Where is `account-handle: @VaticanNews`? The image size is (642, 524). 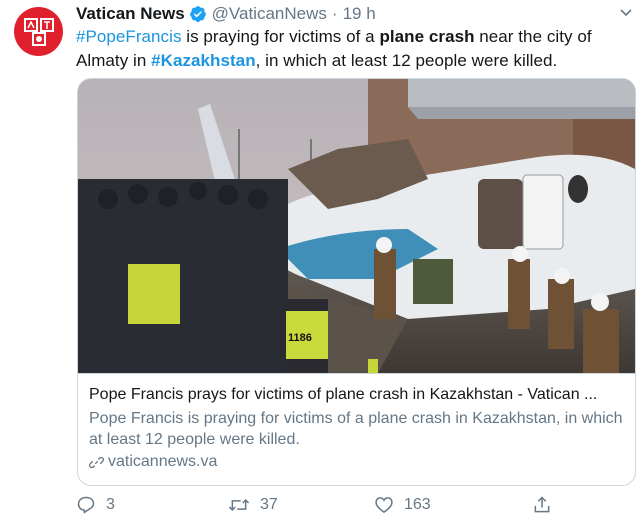
account-handle: @VaticanNews is located at coordinates (269, 14).